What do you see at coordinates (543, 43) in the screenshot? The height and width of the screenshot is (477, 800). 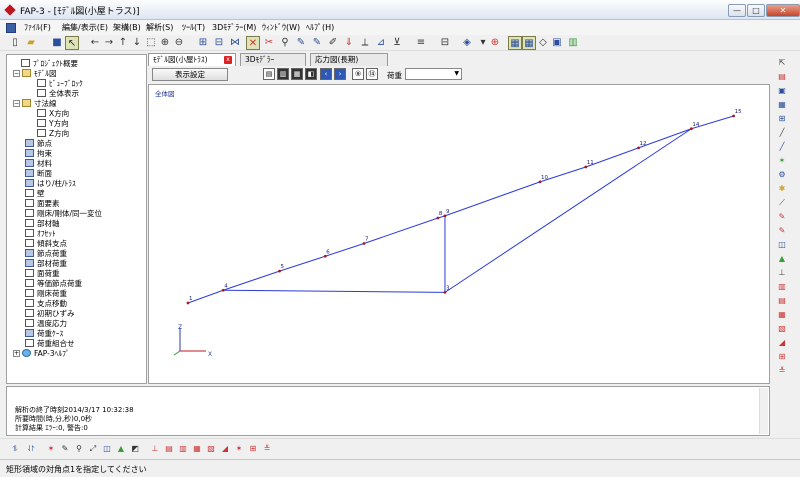 I see `layers-icon: ◇` at bounding box center [543, 43].